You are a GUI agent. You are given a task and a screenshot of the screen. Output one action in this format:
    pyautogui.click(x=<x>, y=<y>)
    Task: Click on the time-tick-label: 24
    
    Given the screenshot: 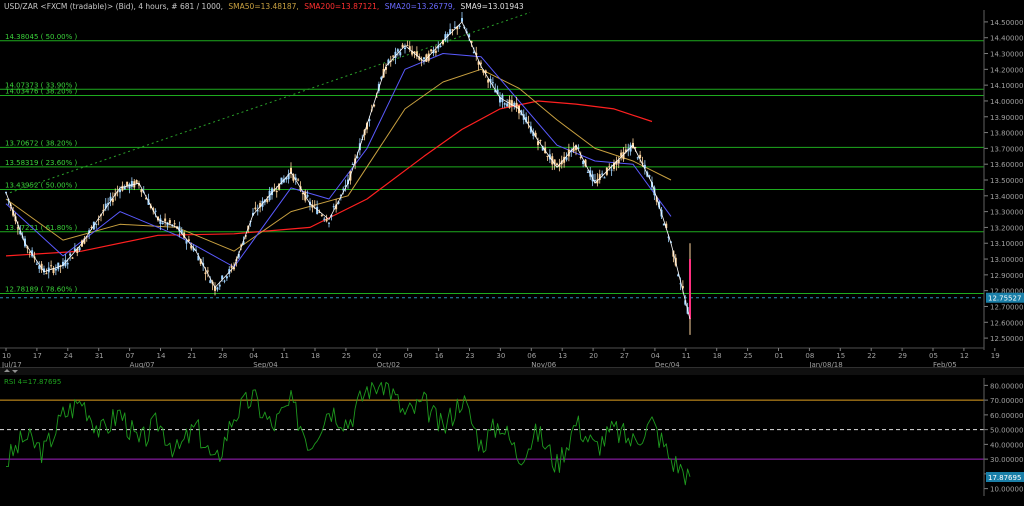 What is the action you would take?
    pyautogui.click(x=68, y=356)
    